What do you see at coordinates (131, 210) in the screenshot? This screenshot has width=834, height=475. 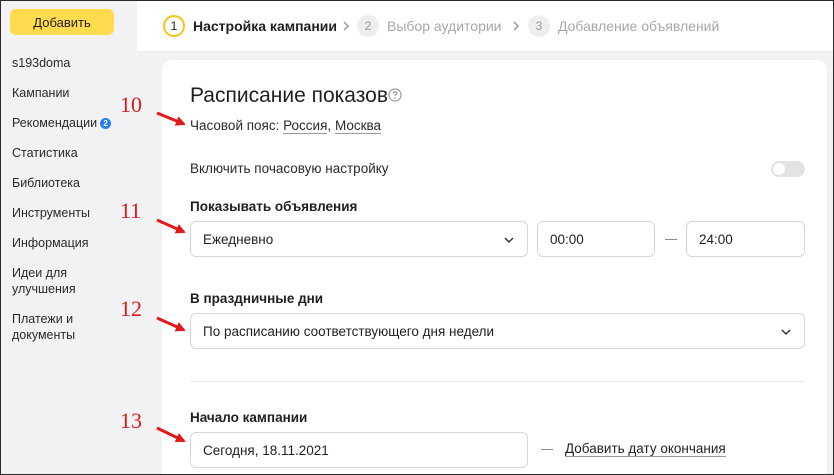 I see `annotation-number: 11` at bounding box center [131, 210].